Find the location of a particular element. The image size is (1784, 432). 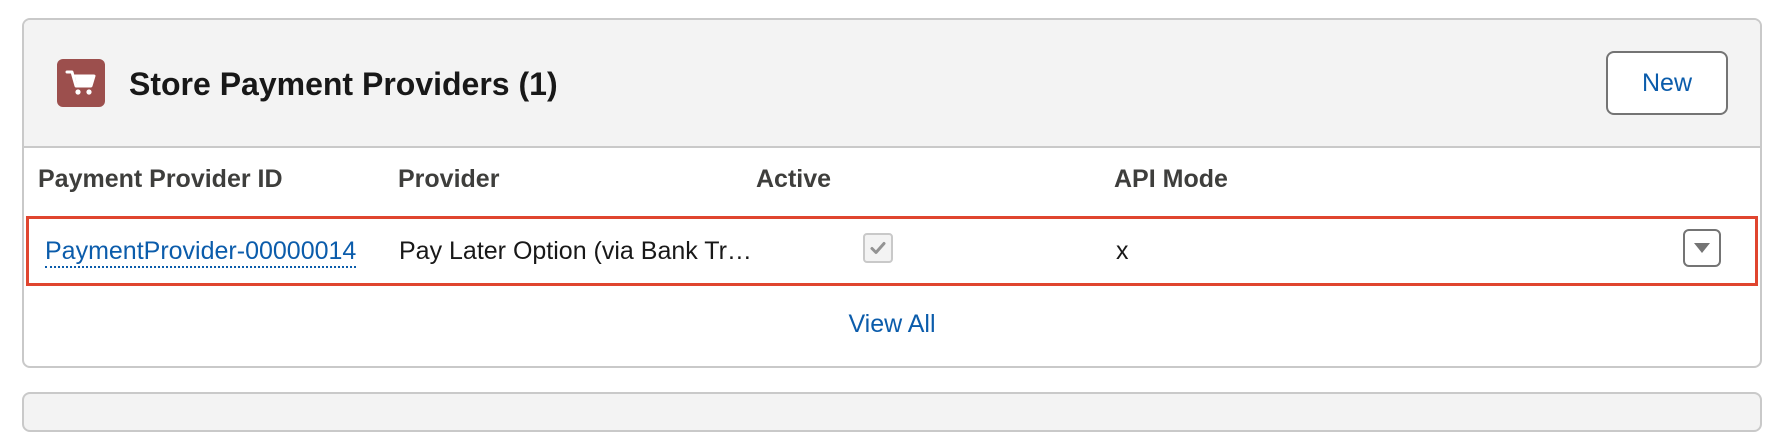

card-title: Store Payment Providers (1) is located at coordinates (343, 84).